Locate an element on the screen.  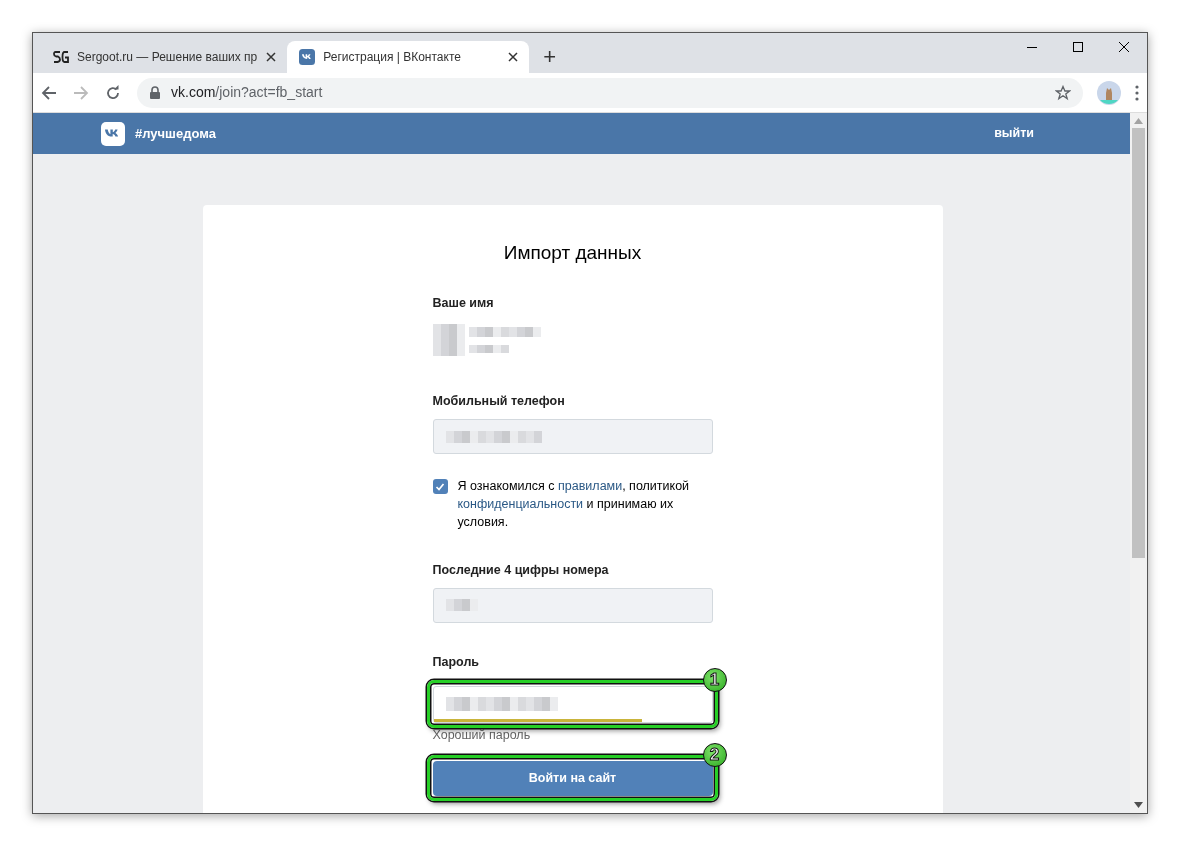
star-icon is located at coordinates (1063, 92).